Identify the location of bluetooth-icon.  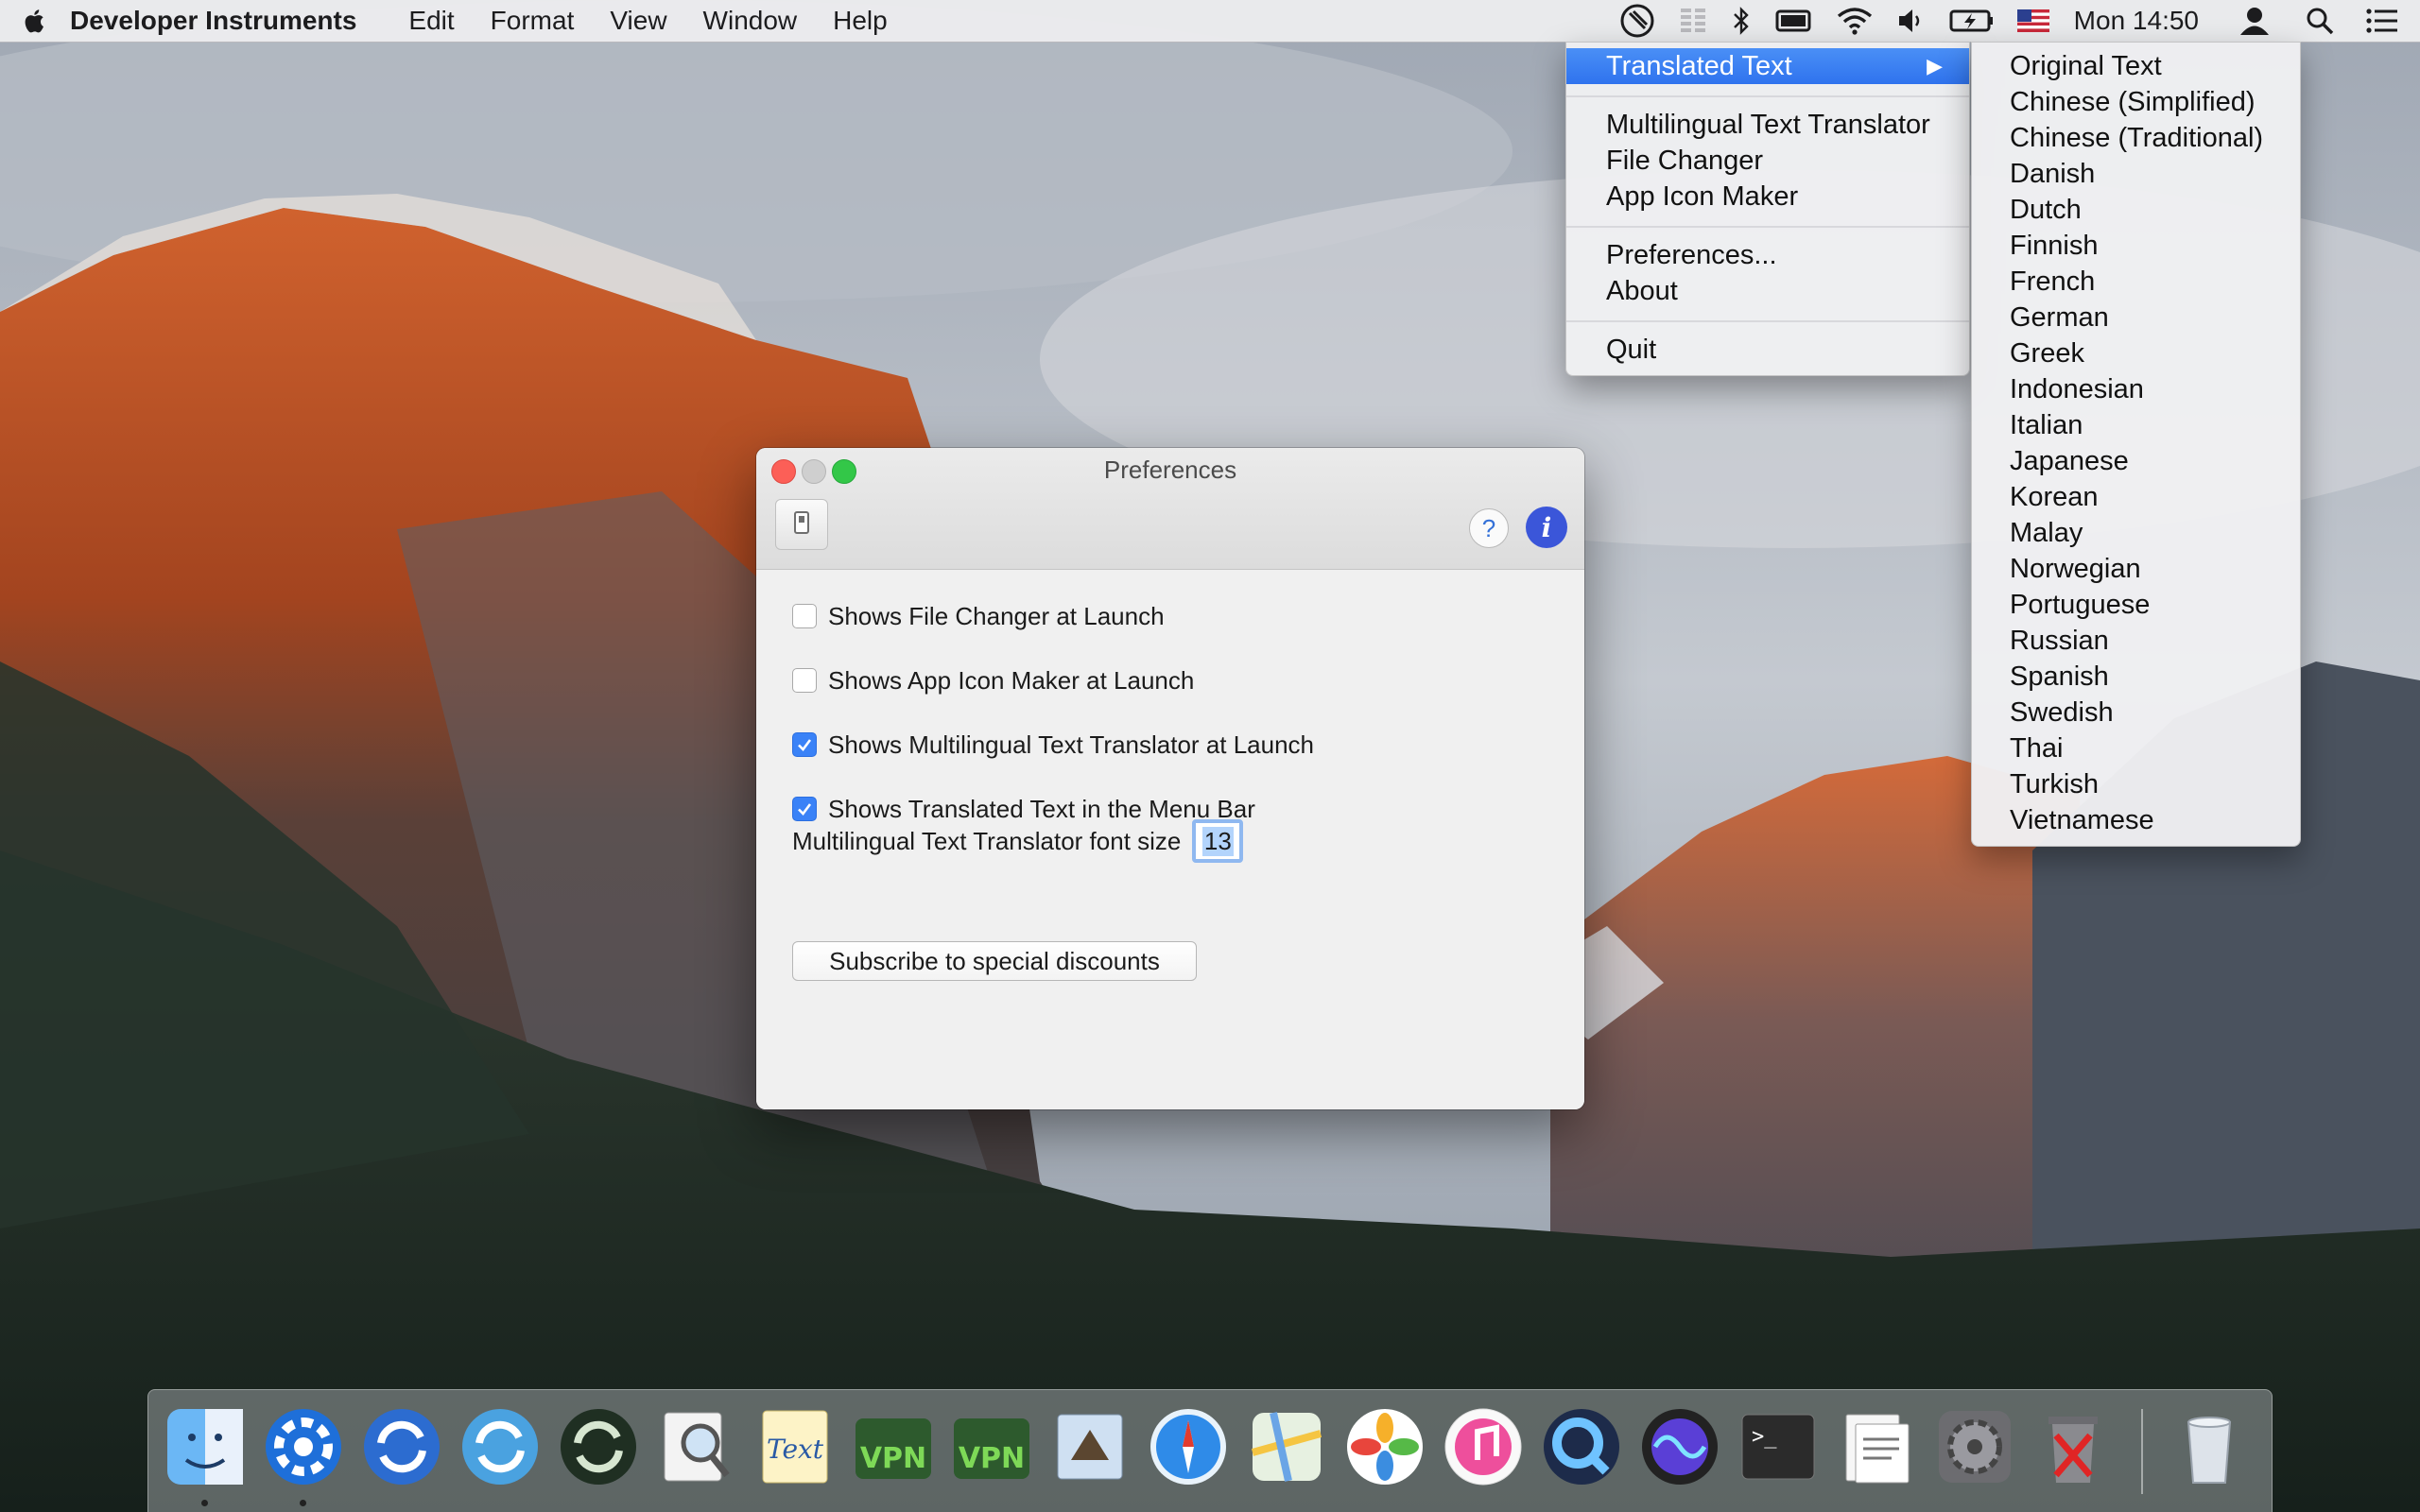
(1741, 21).